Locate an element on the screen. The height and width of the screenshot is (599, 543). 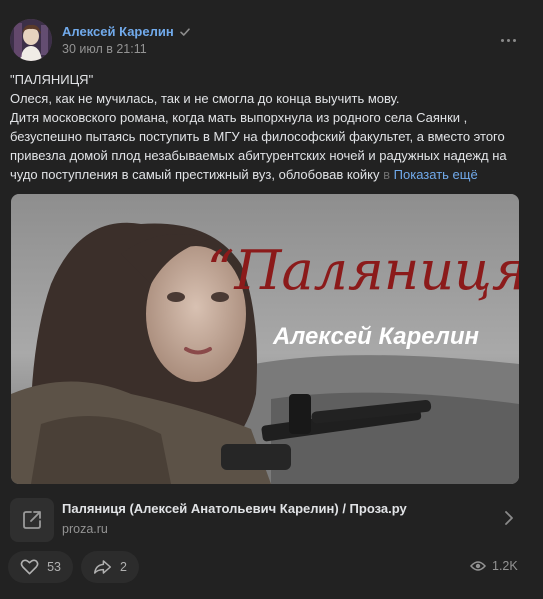
image-title-text: “Паляниця” is located at coordinates (363, 270).